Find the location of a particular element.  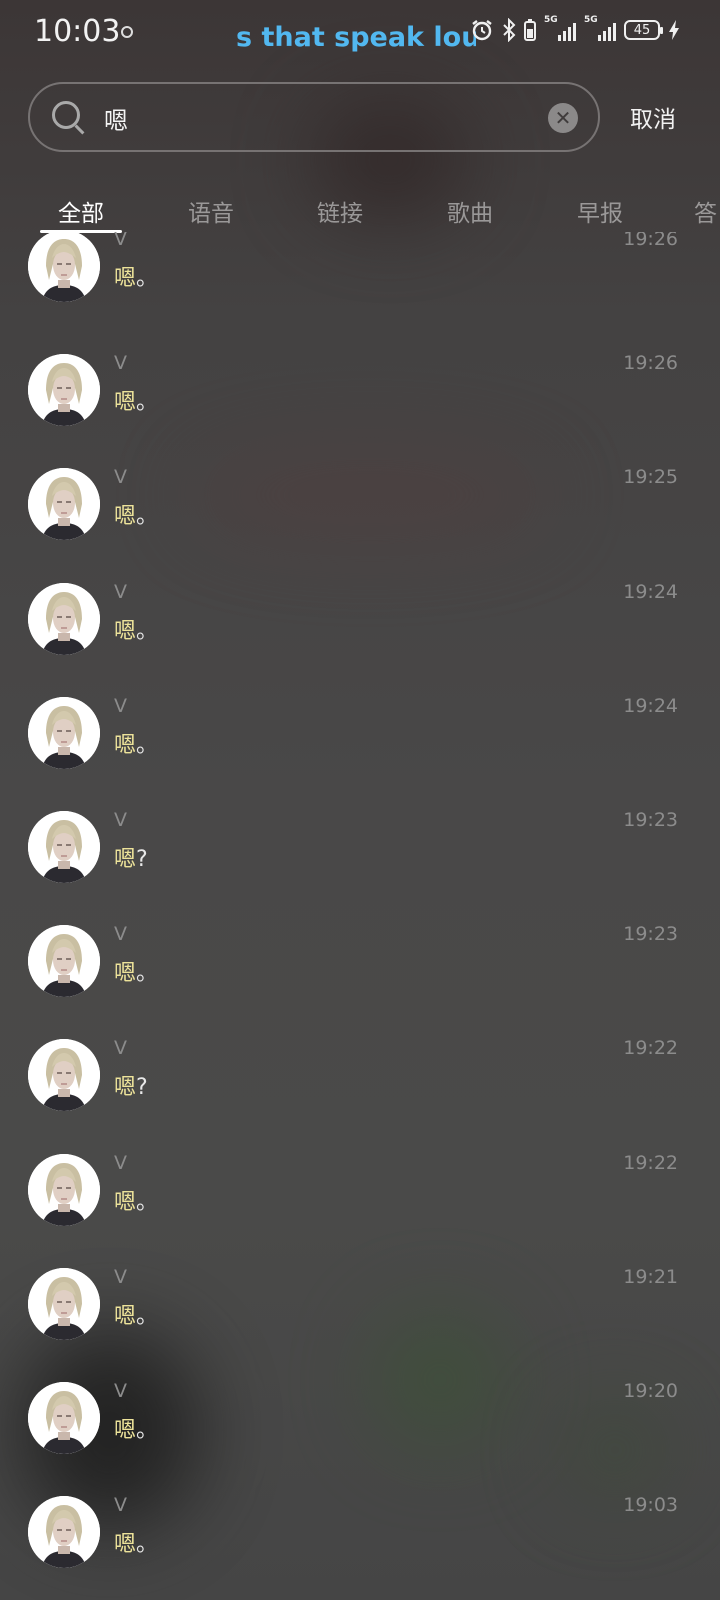

tab-partial: 答 is located at coordinates (705, 211).